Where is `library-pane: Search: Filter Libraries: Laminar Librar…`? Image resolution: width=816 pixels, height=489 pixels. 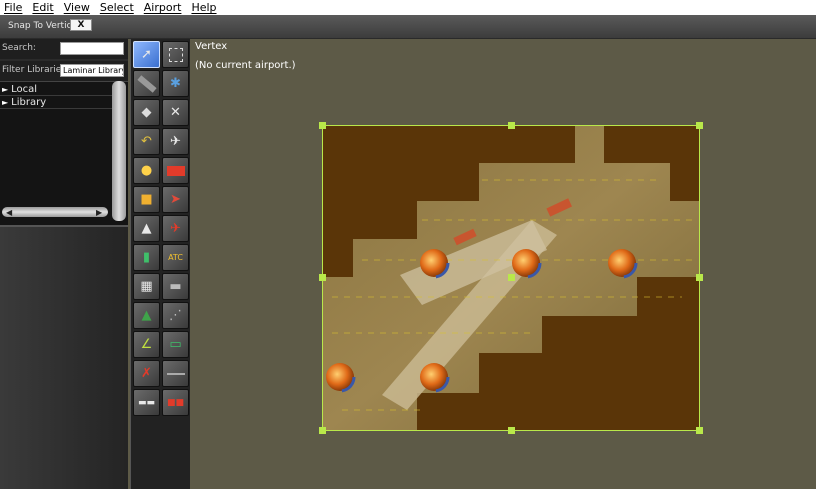
library-pane: Search: Filter Libraries: Laminar Librar… is located at coordinates (64, 264).